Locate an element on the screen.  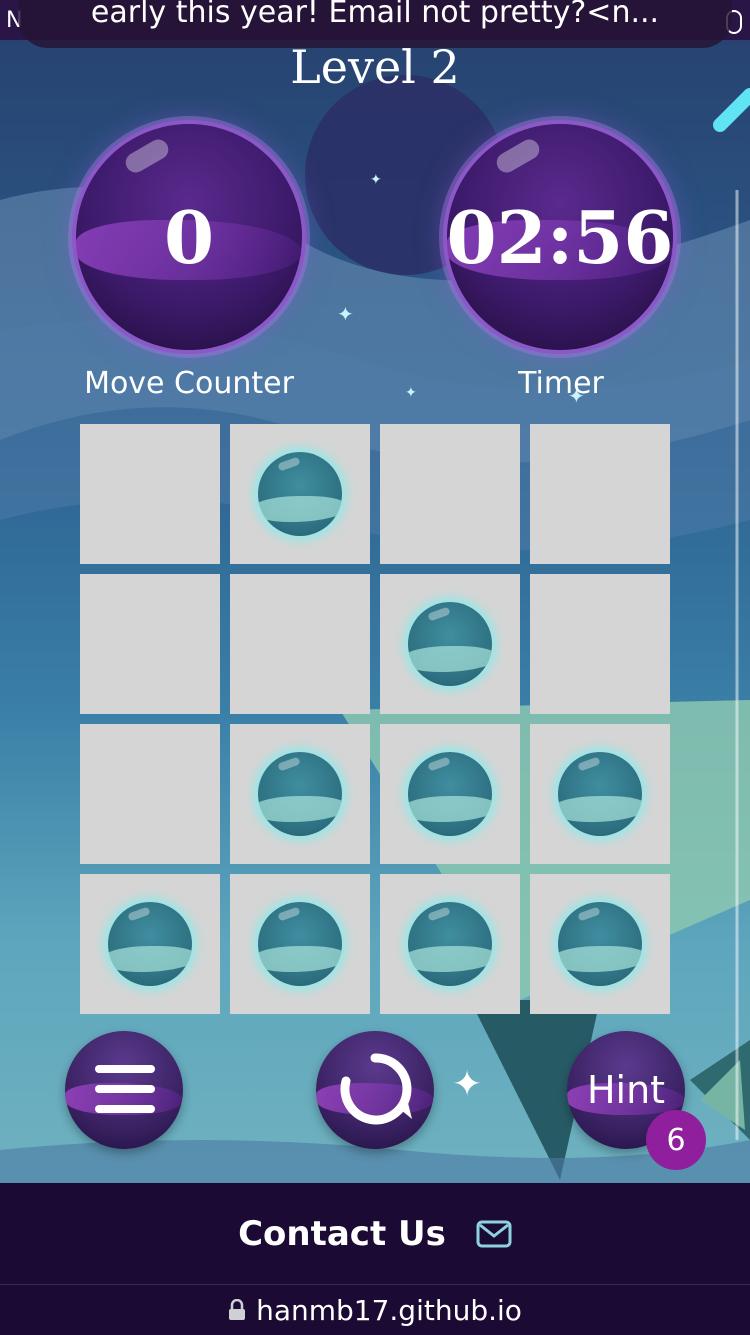
lock-icon is located at coordinates (237, 1309).